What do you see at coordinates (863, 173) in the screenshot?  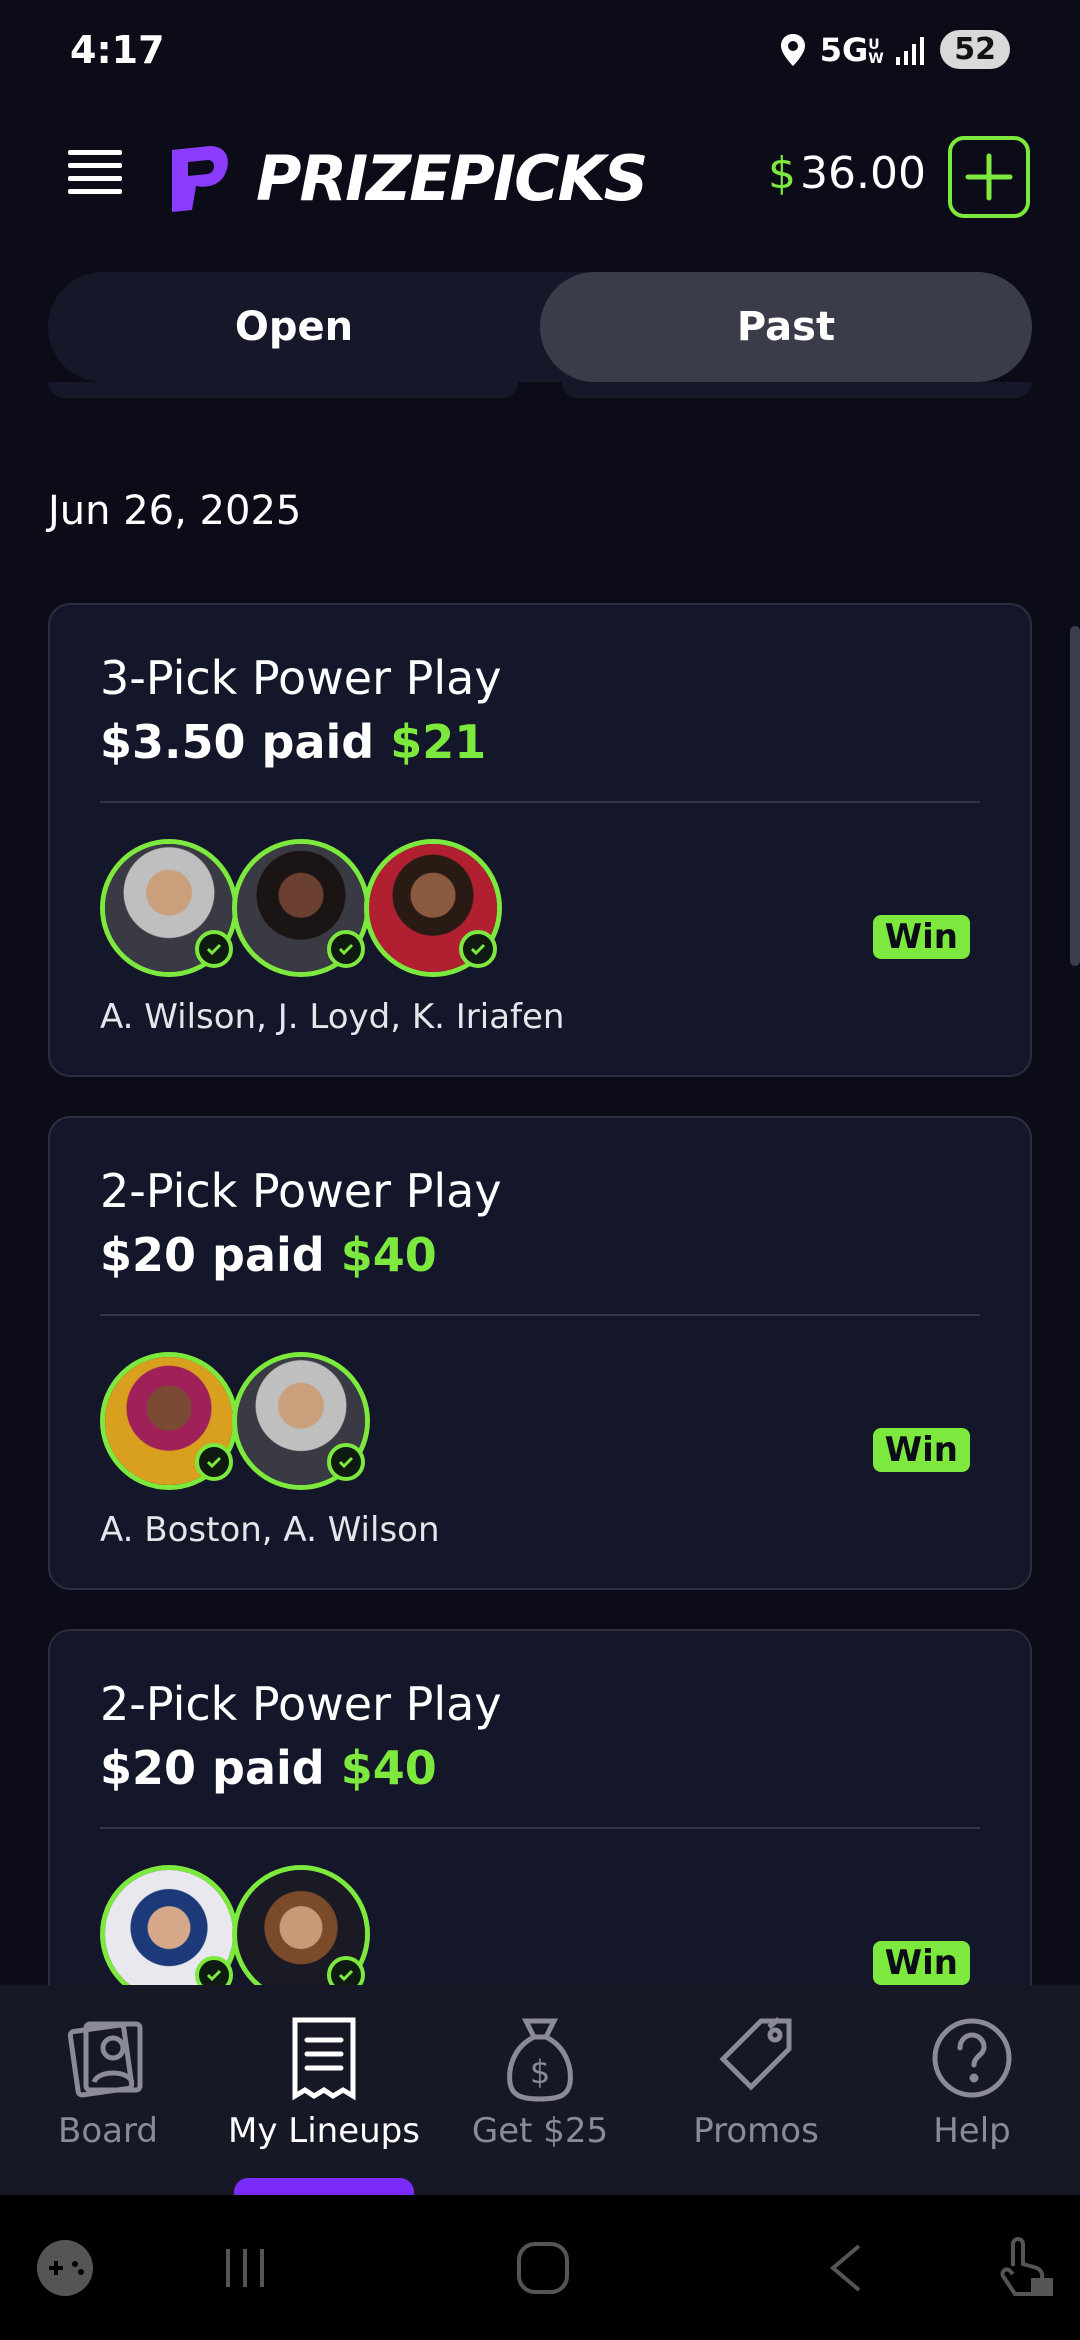 I see `balance-amount: 36.00` at bounding box center [863, 173].